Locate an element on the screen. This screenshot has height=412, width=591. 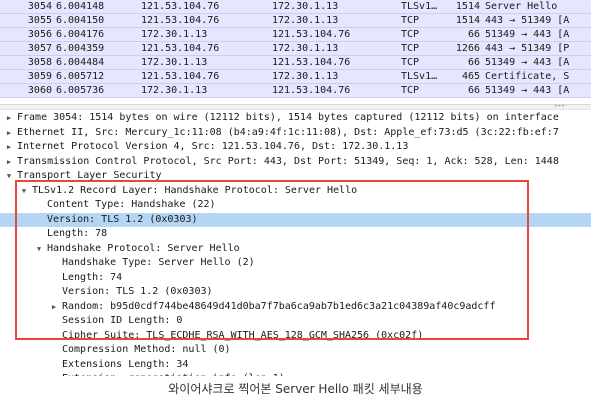
packet-number: 3055 is located at coordinates (39, 20).